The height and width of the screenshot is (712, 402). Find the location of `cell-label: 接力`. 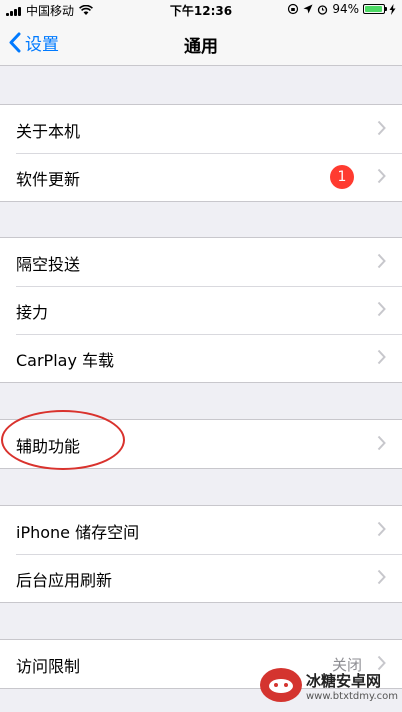

cell-label: 接力 is located at coordinates (32, 312).